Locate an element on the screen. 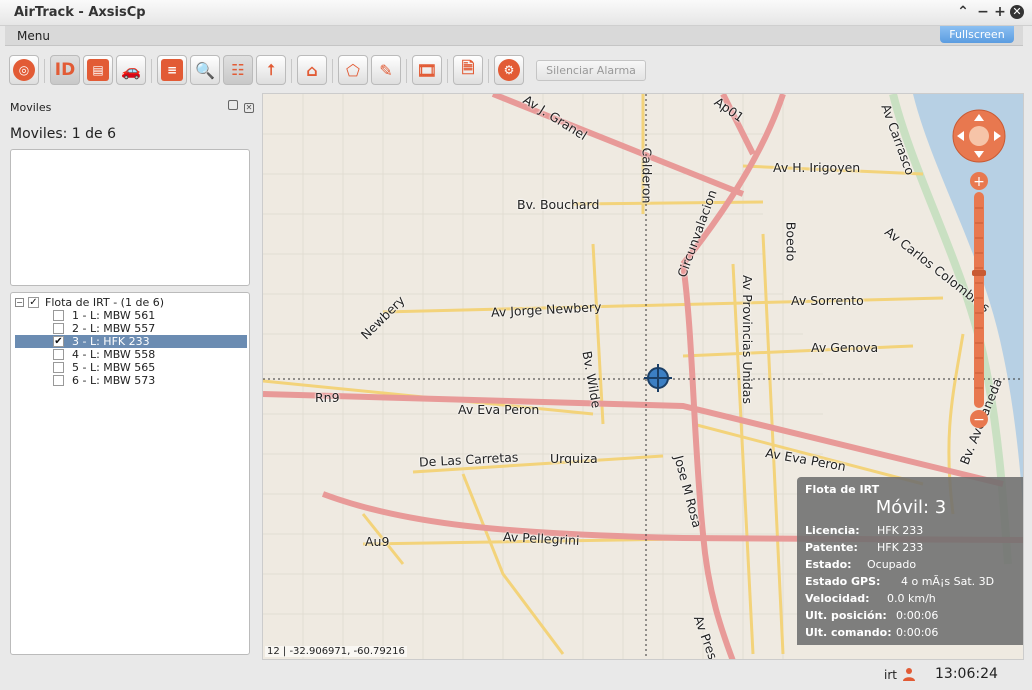 The width and height of the screenshot is (1032, 690). route-button: ⭡ is located at coordinates (271, 70).